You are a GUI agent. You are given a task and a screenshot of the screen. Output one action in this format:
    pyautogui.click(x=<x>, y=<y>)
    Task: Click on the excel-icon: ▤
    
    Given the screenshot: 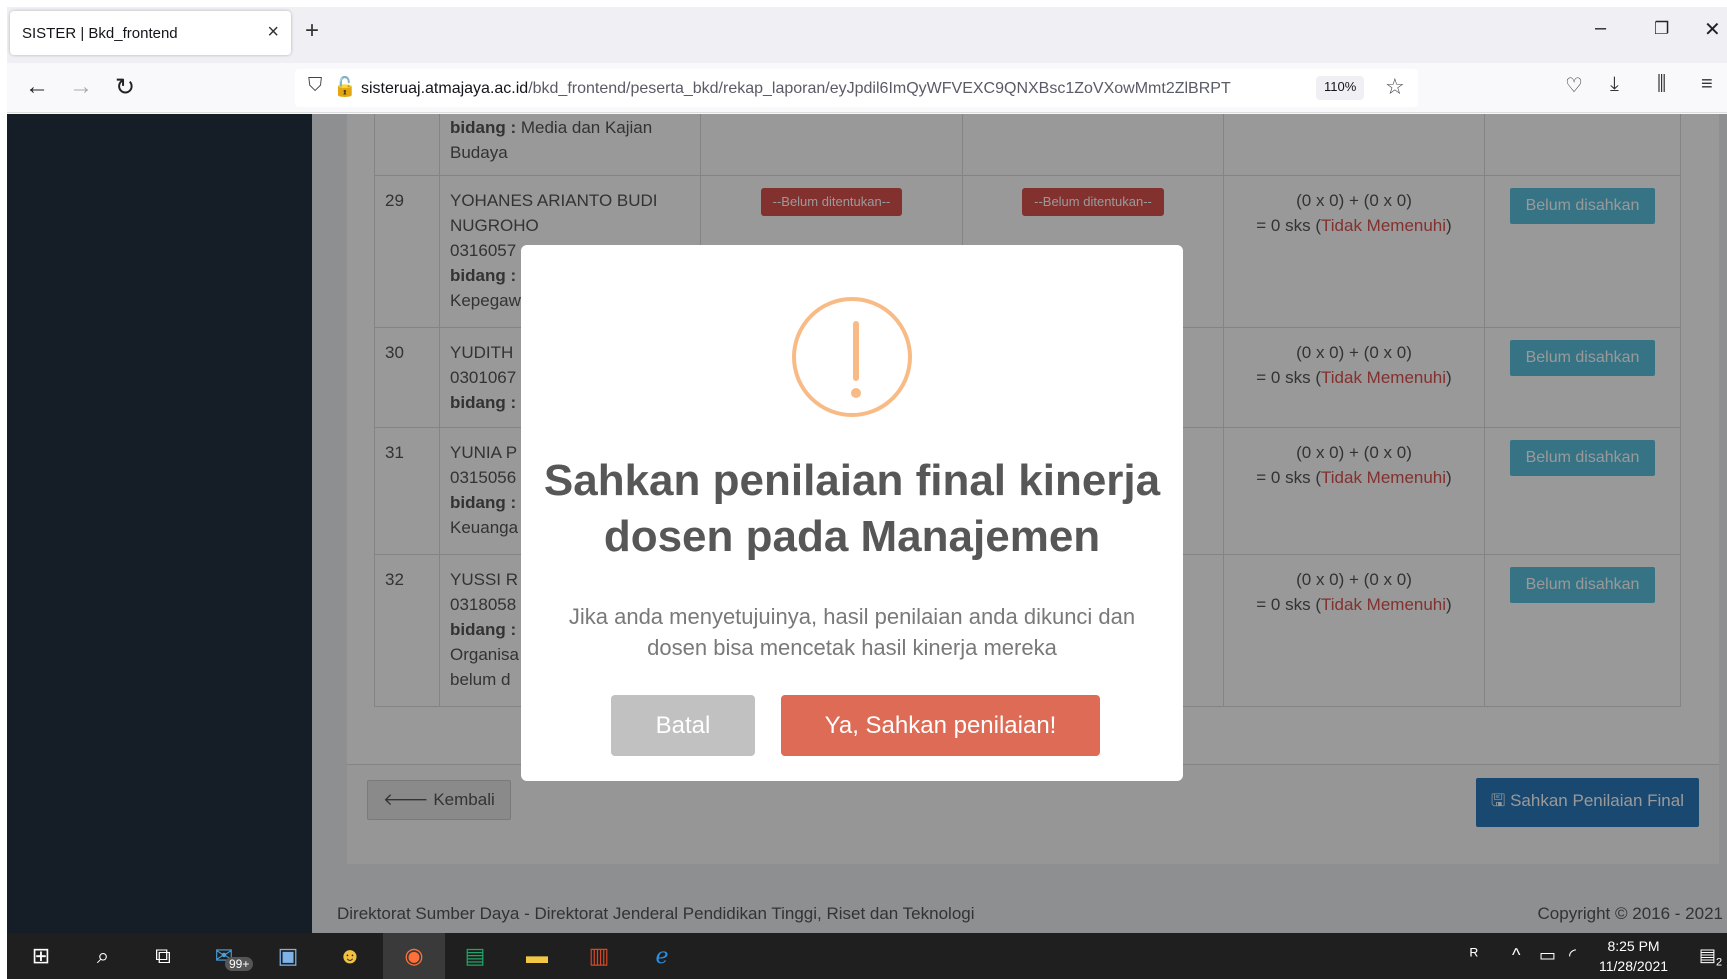 What is the action you would take?
    pyautogui.click(x=475, y=956)
    